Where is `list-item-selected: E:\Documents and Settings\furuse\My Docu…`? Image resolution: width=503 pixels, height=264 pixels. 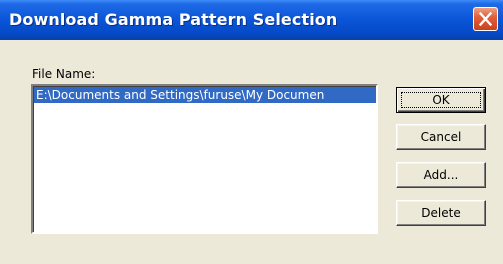
list-item-selected: E:\Documents and Settings\furuse\My Docu… is located at coordinates (205, 95).